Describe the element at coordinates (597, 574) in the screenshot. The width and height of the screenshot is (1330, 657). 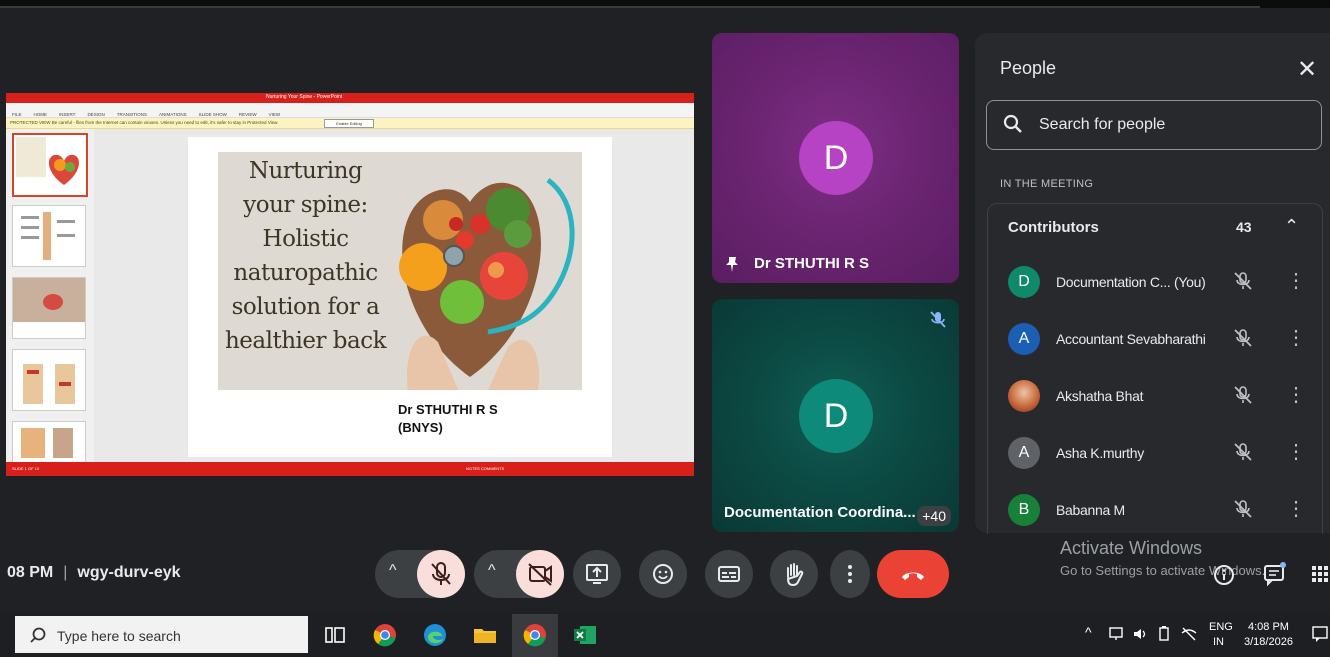
I see `present-screen-button` at that location.